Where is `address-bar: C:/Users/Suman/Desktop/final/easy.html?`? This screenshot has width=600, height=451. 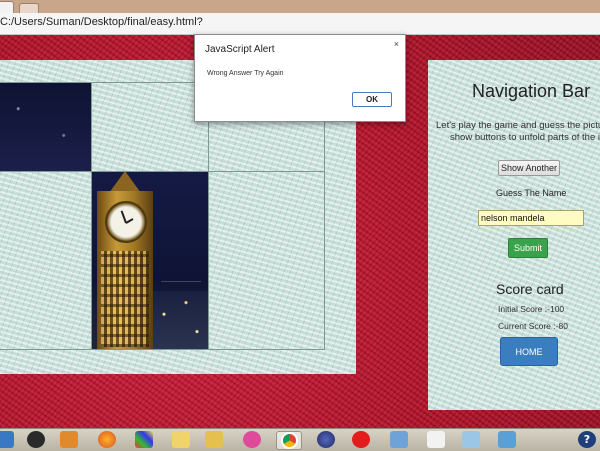
address-bar: C:/Users/Suman/Desktop/final/easy.html? is located at coordinates (300, 24).